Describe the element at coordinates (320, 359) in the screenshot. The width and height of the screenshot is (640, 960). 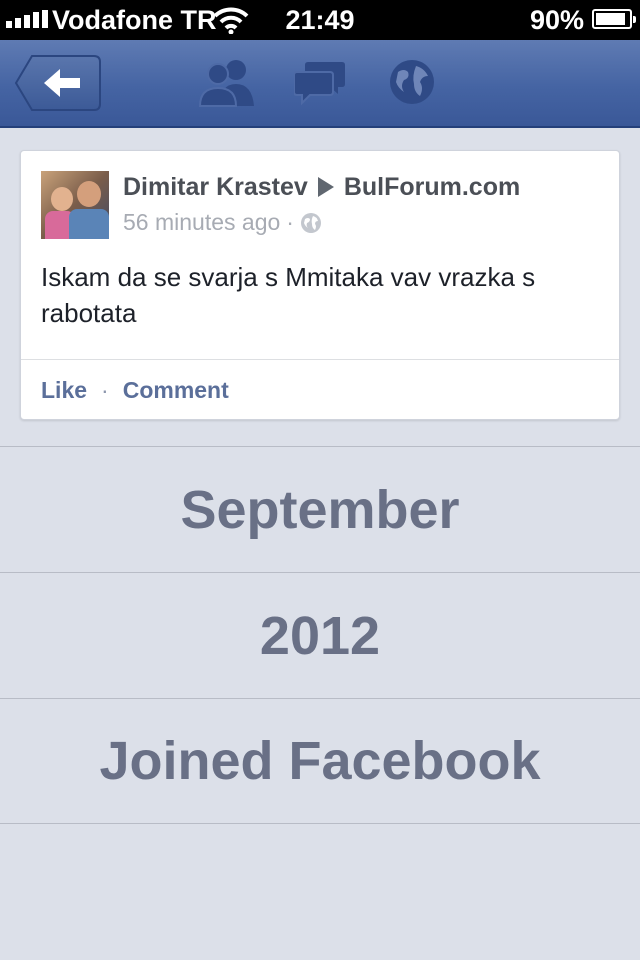
I see `card-divider` at that location.